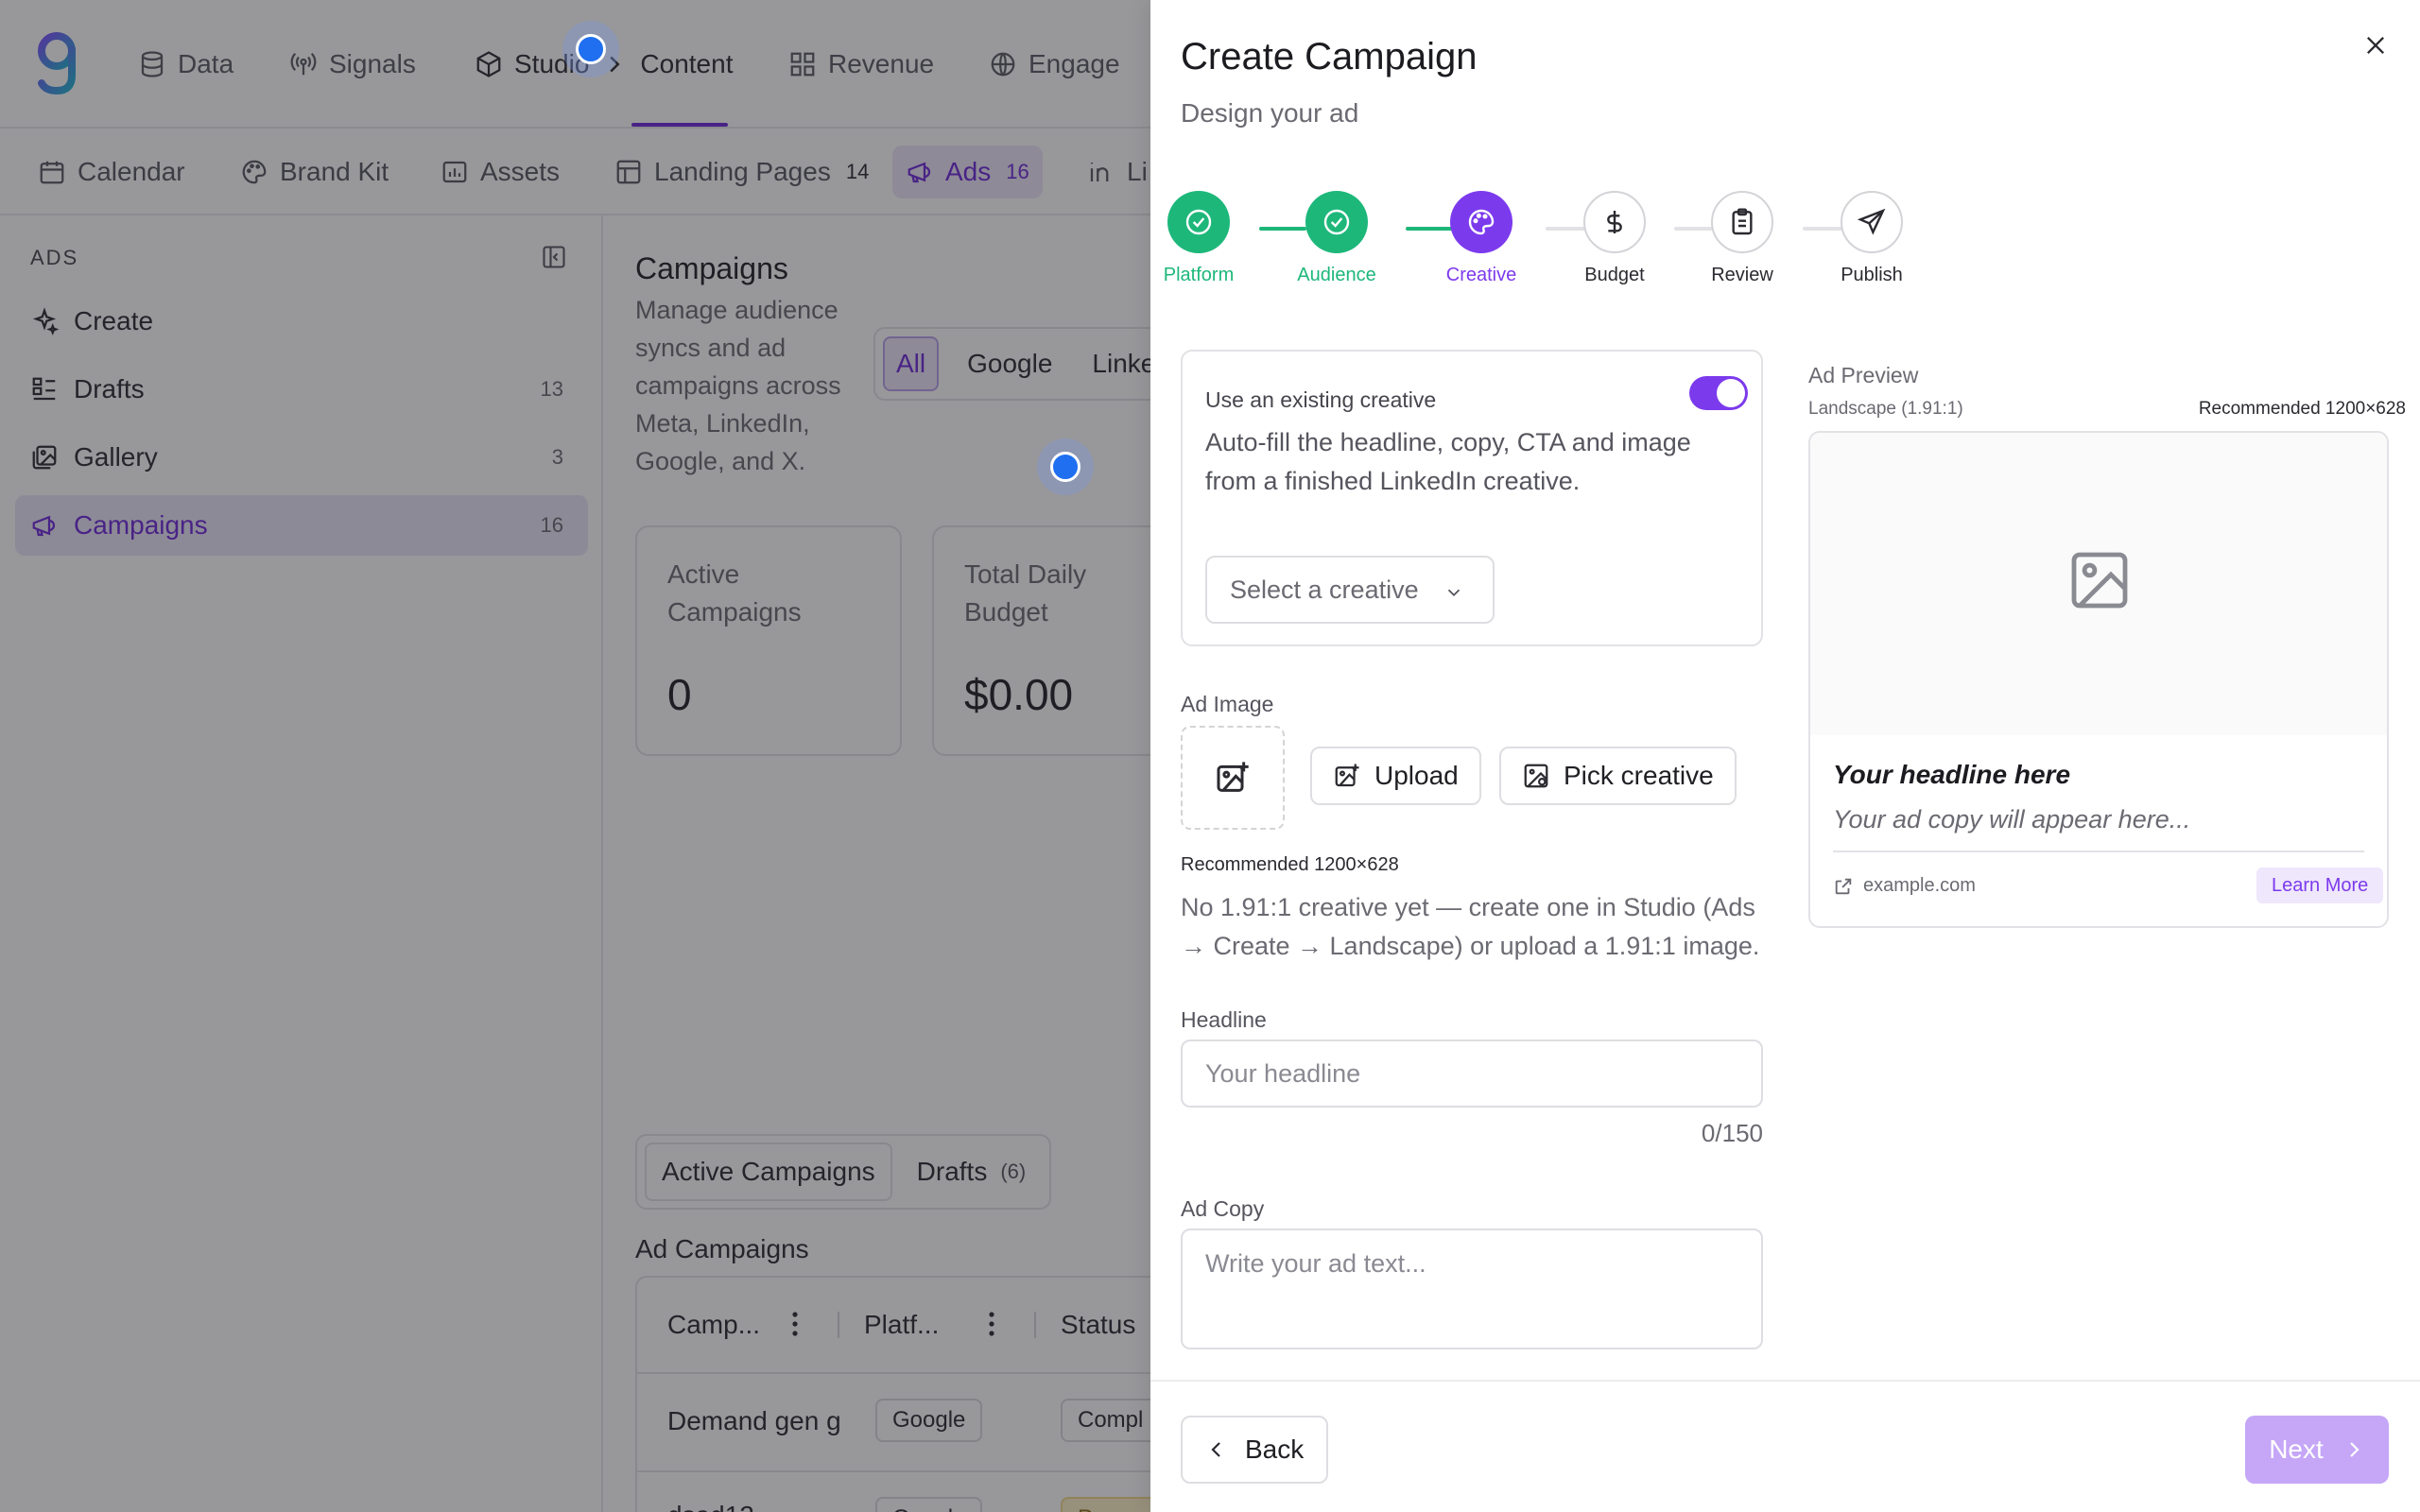 This screenshot has width=2420, height=1512. Describe the element at coordinates (1481, 222) in the screenshot. I see `palette-icon` at that location.